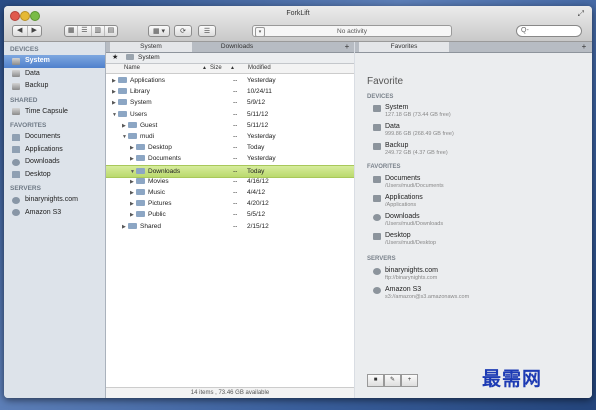  I want to click on table-row: ▶ Guest -- 5/11/12, so click(230, 125).